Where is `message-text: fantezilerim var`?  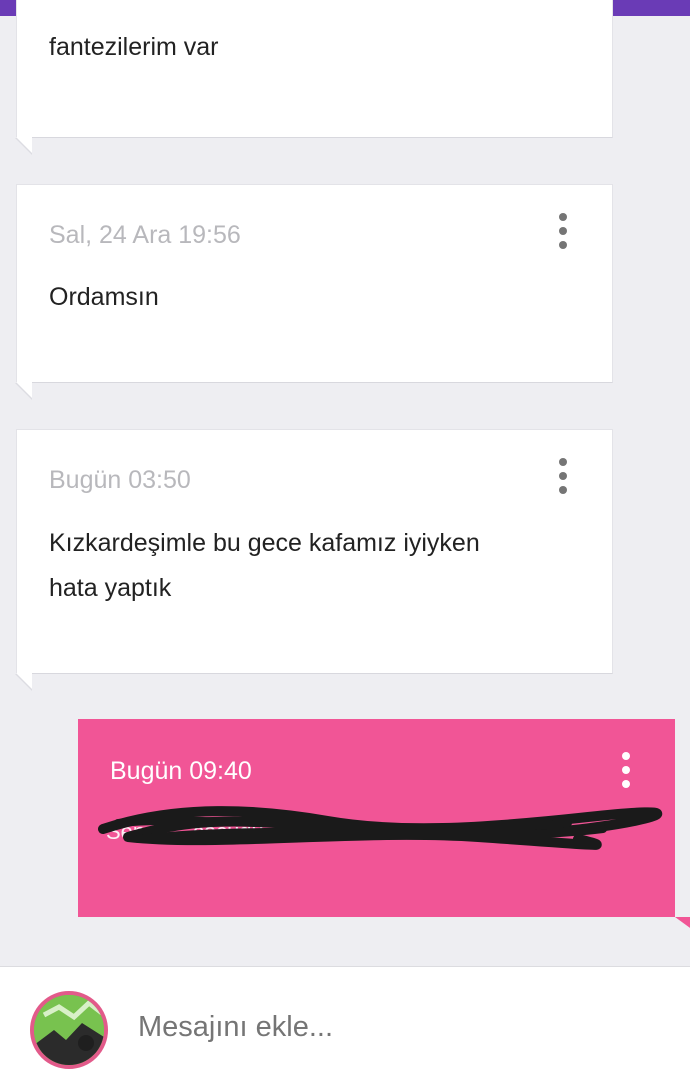
message-text: fantezilerim var is located at coordinates (134, 47).